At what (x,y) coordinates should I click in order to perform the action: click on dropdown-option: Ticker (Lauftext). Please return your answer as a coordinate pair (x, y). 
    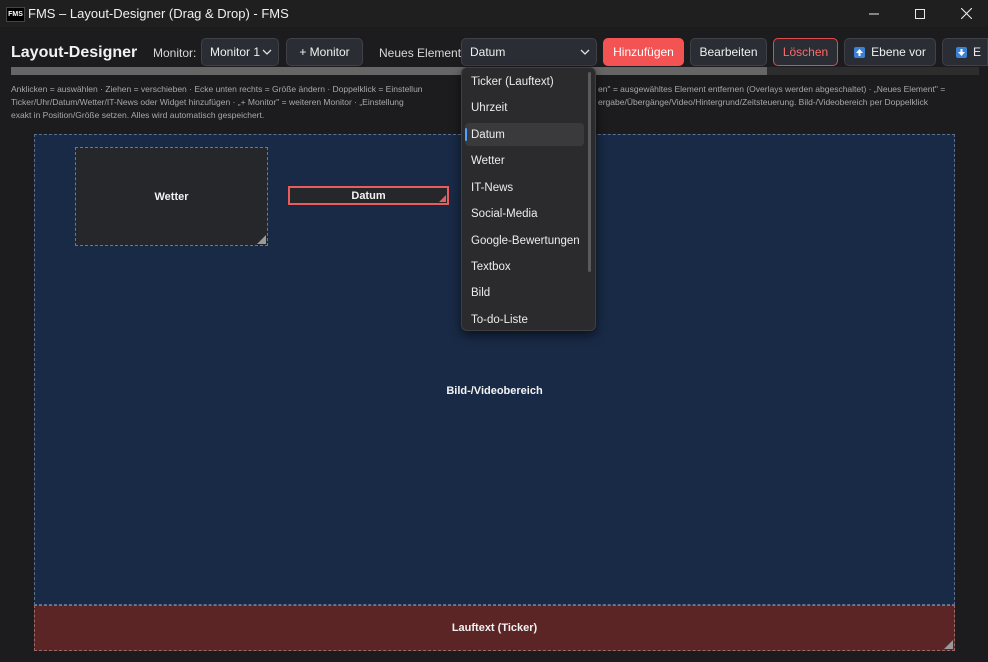
    Looking at the image, I should click on (524, 81).